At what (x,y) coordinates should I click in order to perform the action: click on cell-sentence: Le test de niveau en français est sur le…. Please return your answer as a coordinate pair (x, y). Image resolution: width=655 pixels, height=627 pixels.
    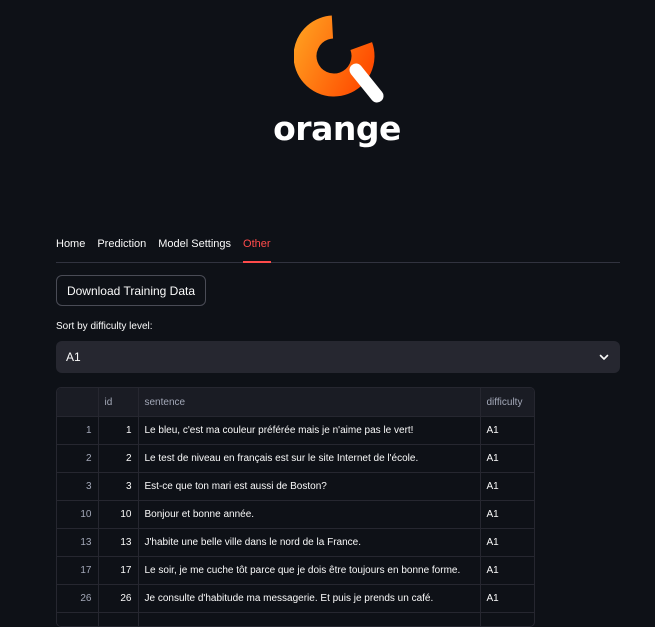
    Looking at the image, I should click on (309, 459).